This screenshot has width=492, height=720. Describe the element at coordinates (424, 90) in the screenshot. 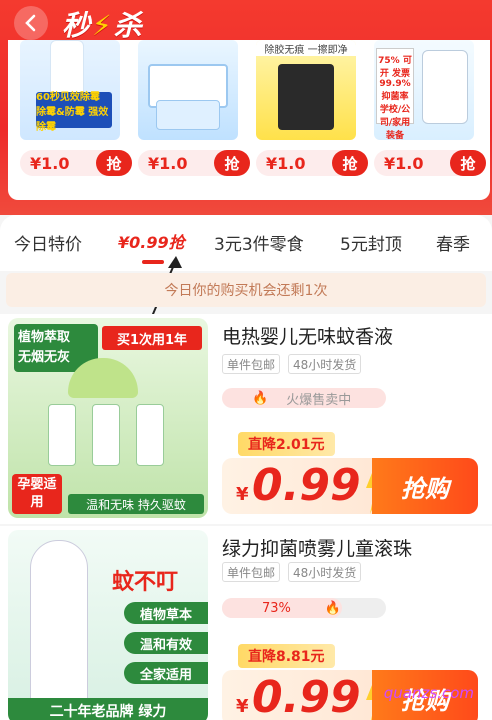

I see `product-image: 75% 可开 发票 99.9% 抑菌率 学校/公司/家用装备` at that location.